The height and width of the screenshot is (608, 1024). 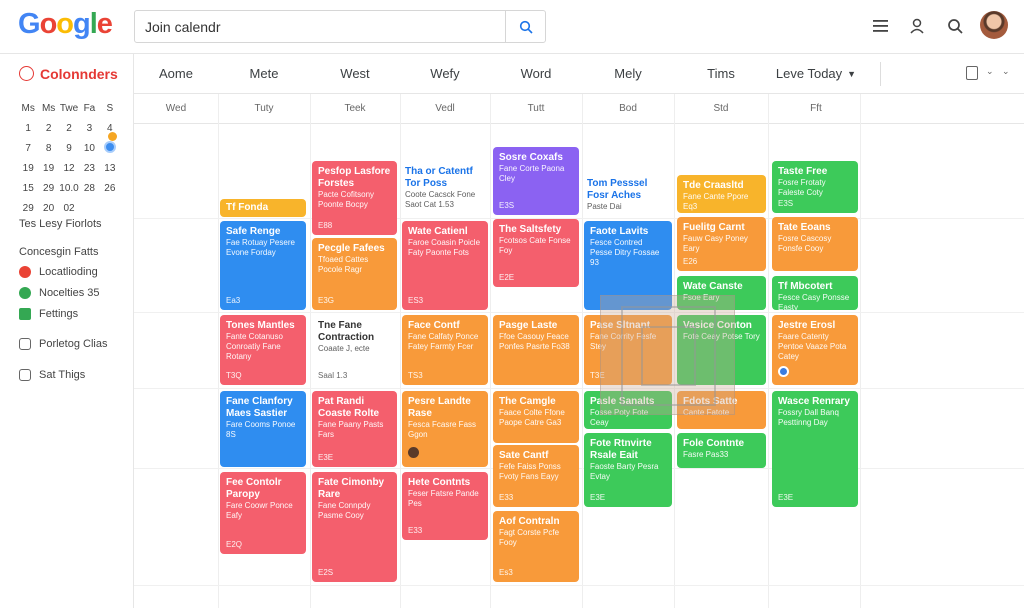 What do you see at coordinates (58, 272) in the screenshot?
I see `calendar-item: Locatlioding` at bounding box center [58, 272].